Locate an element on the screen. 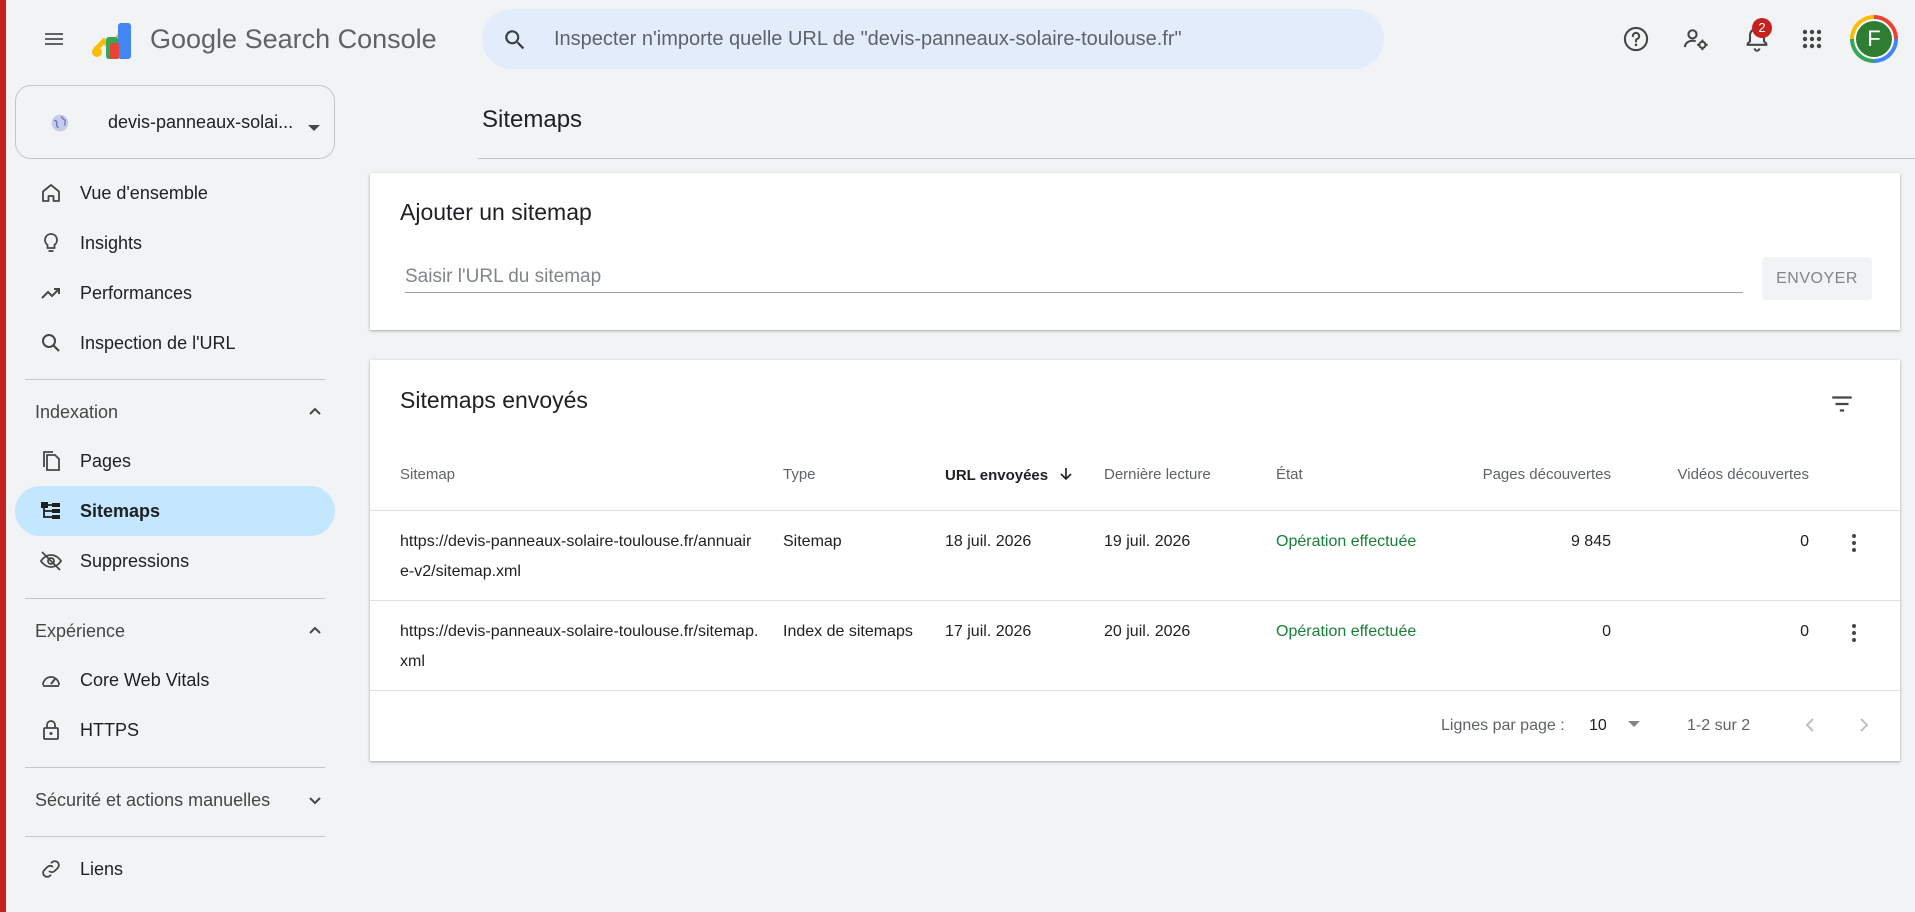 The height and width of the screenshot is (912, 1915). nav-pages: Pages is located at coordinates (175, 461).